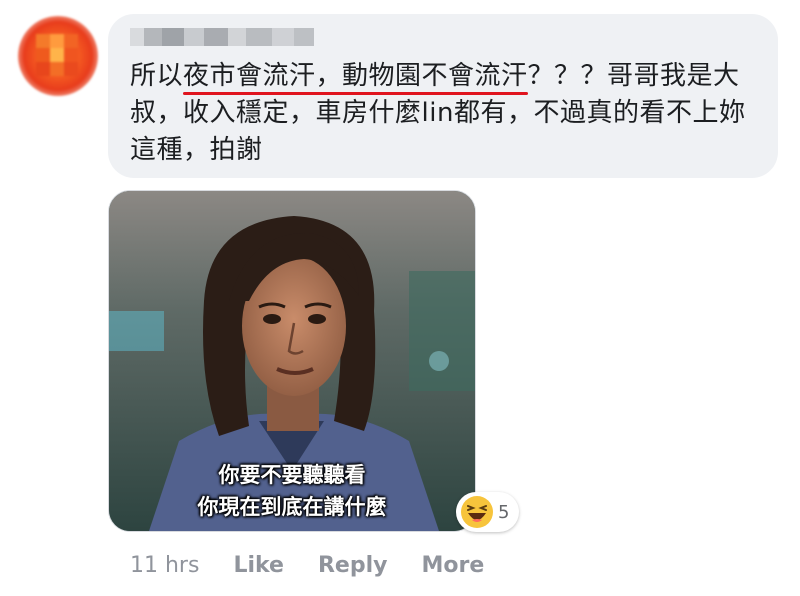  What do you see at coordinates (620, 76) in the screenshot?
I see `comment-segment: ？？？哥哥我是` at bounding box center [620, 76].